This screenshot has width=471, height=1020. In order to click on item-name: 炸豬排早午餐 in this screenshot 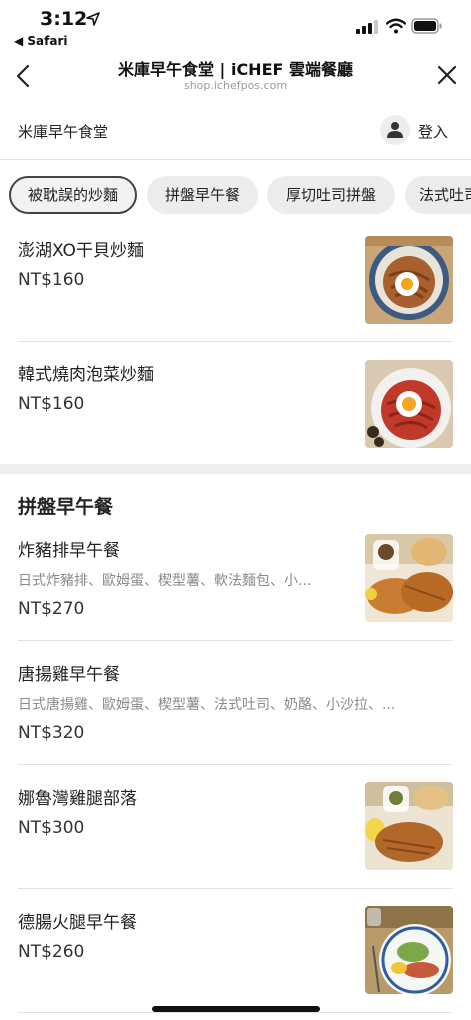, I will do `click(69, 551)`.